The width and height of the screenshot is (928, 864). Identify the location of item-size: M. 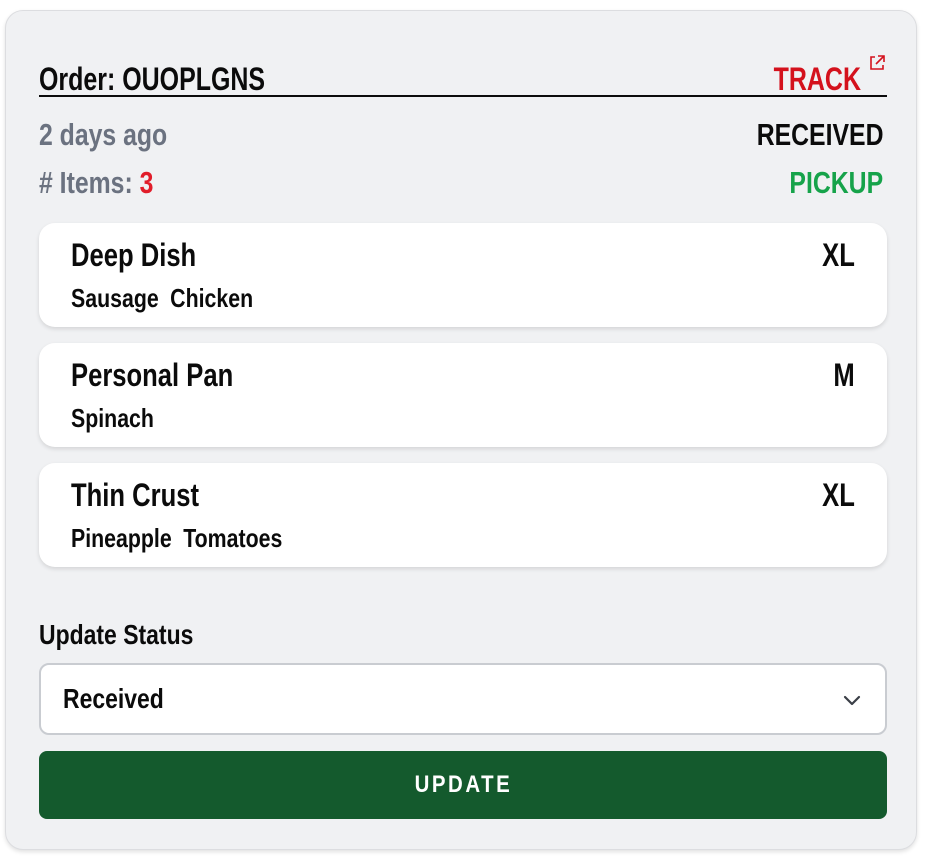
(844, 375).